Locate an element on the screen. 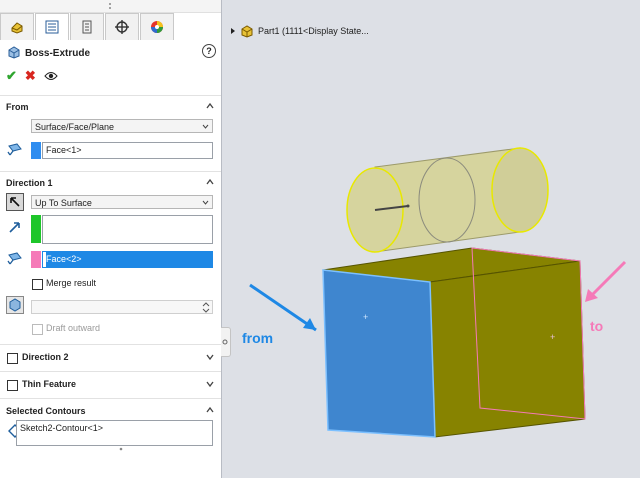 This screenshot has height=478, width=640. reverse-direction-icon is located at coordinates (15, 202).